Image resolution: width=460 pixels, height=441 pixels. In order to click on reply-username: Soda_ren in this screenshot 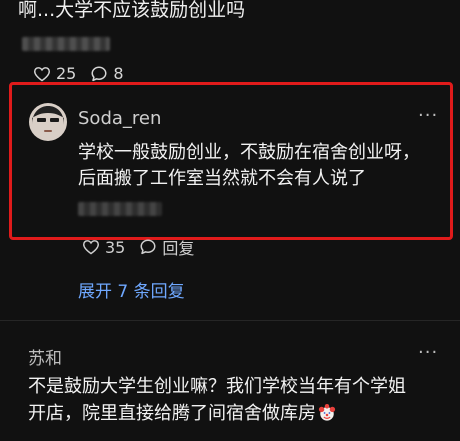, I will do `click(119, 118)`.